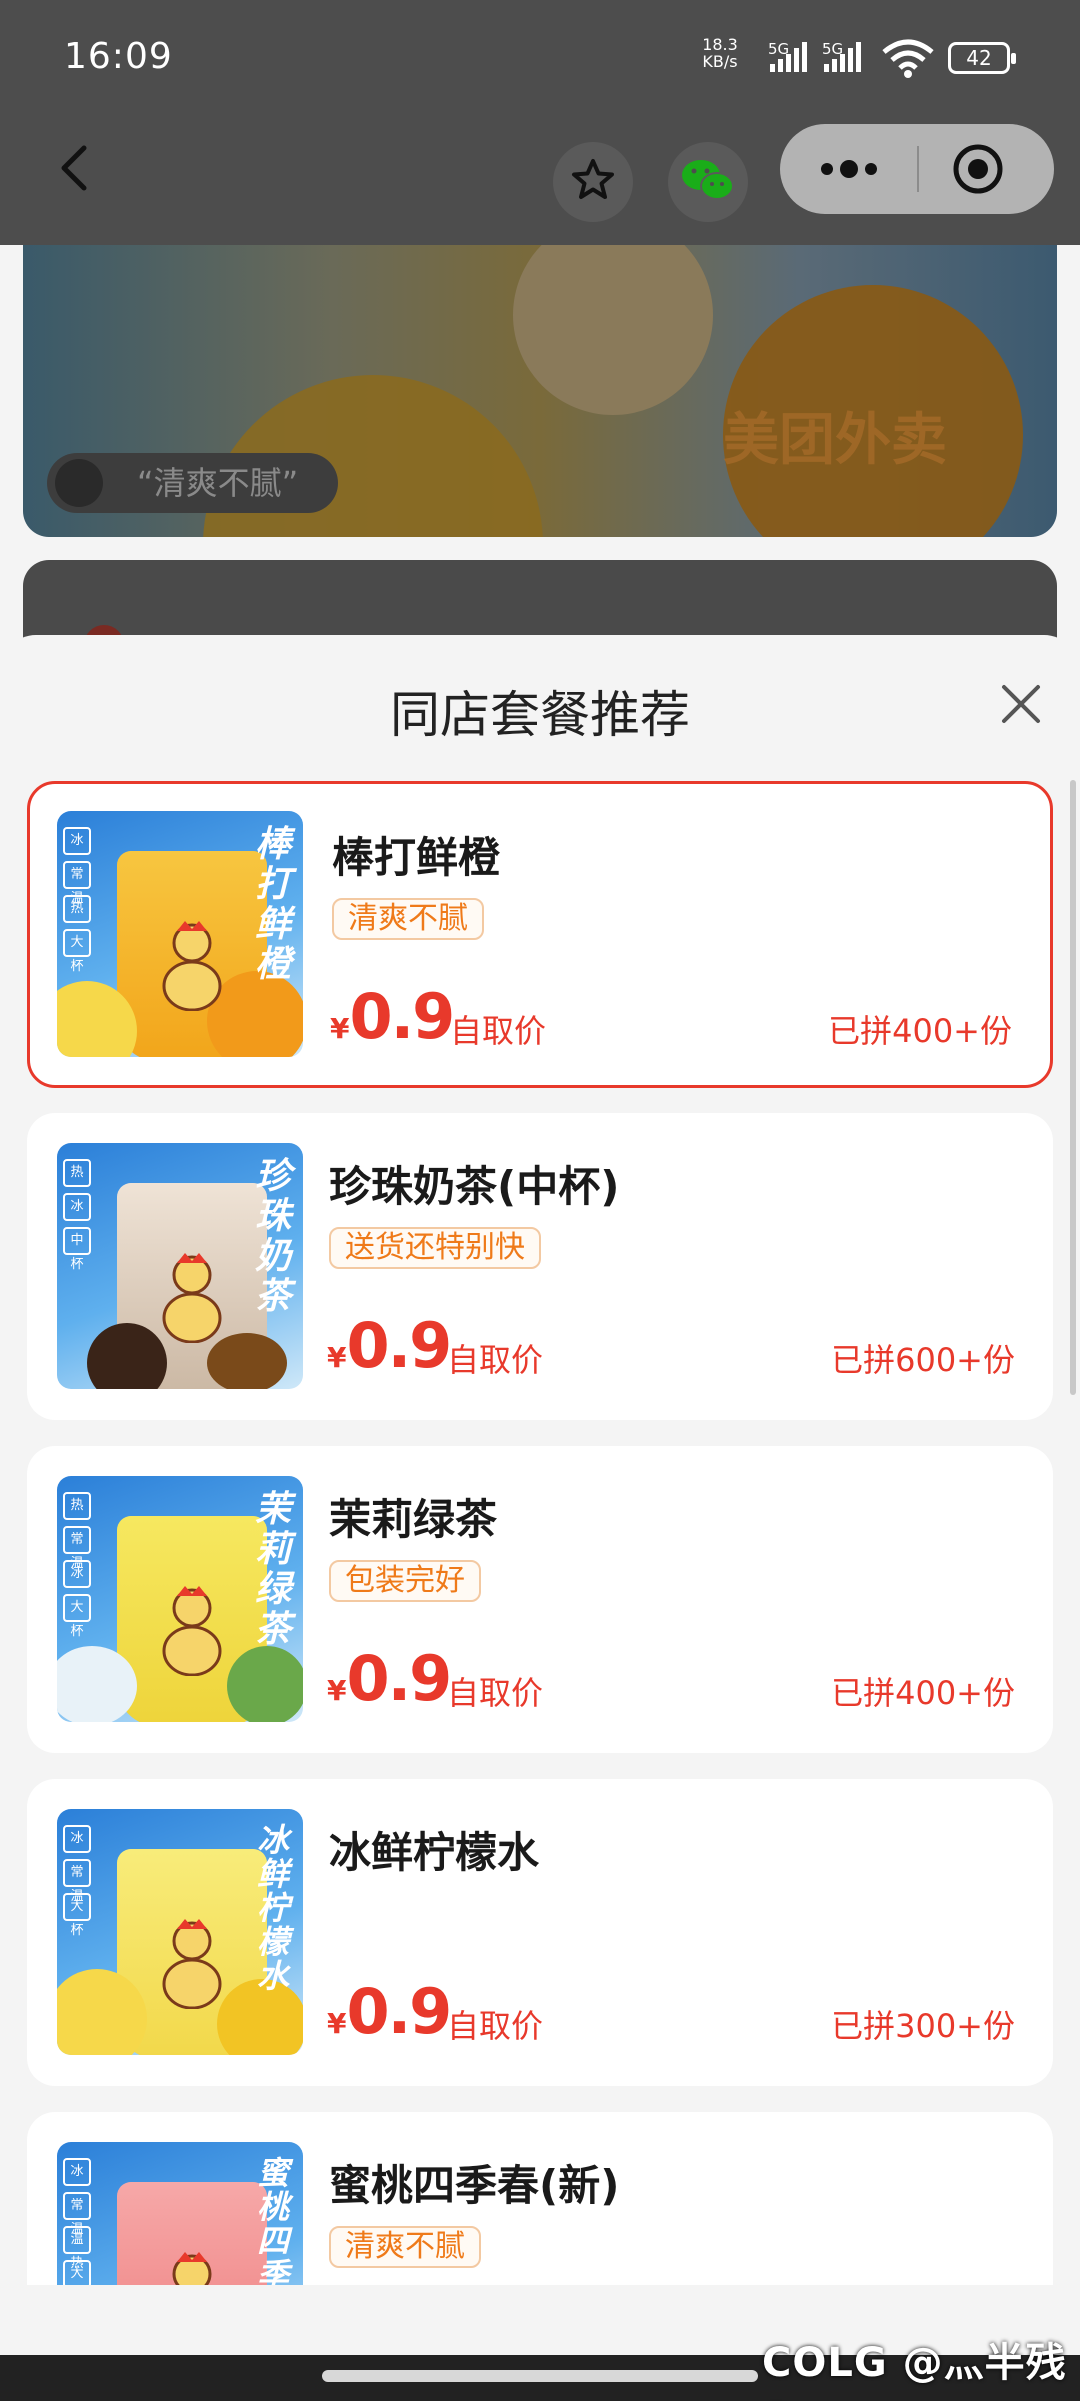 This screenshot has height=2401, width=1080. What do you see at coordinates (923, 2026) in the screenshot?
I see `sold-count: 已拼300+份` at bounding box center [923, 2026].